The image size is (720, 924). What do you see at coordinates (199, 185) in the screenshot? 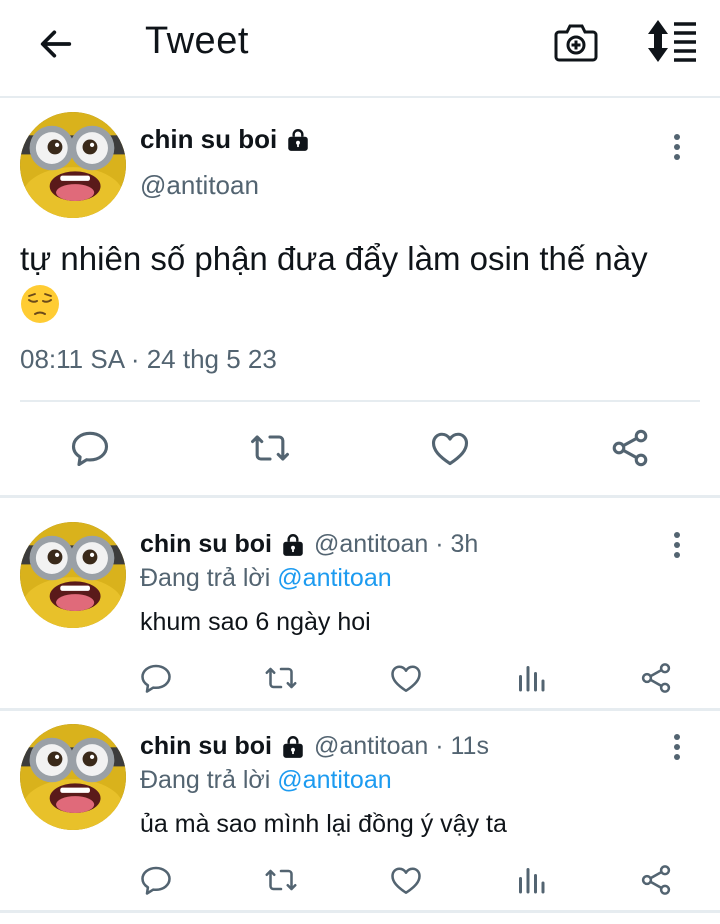
I see `author-handle: @antitoan` at bounding box center [199, 185].